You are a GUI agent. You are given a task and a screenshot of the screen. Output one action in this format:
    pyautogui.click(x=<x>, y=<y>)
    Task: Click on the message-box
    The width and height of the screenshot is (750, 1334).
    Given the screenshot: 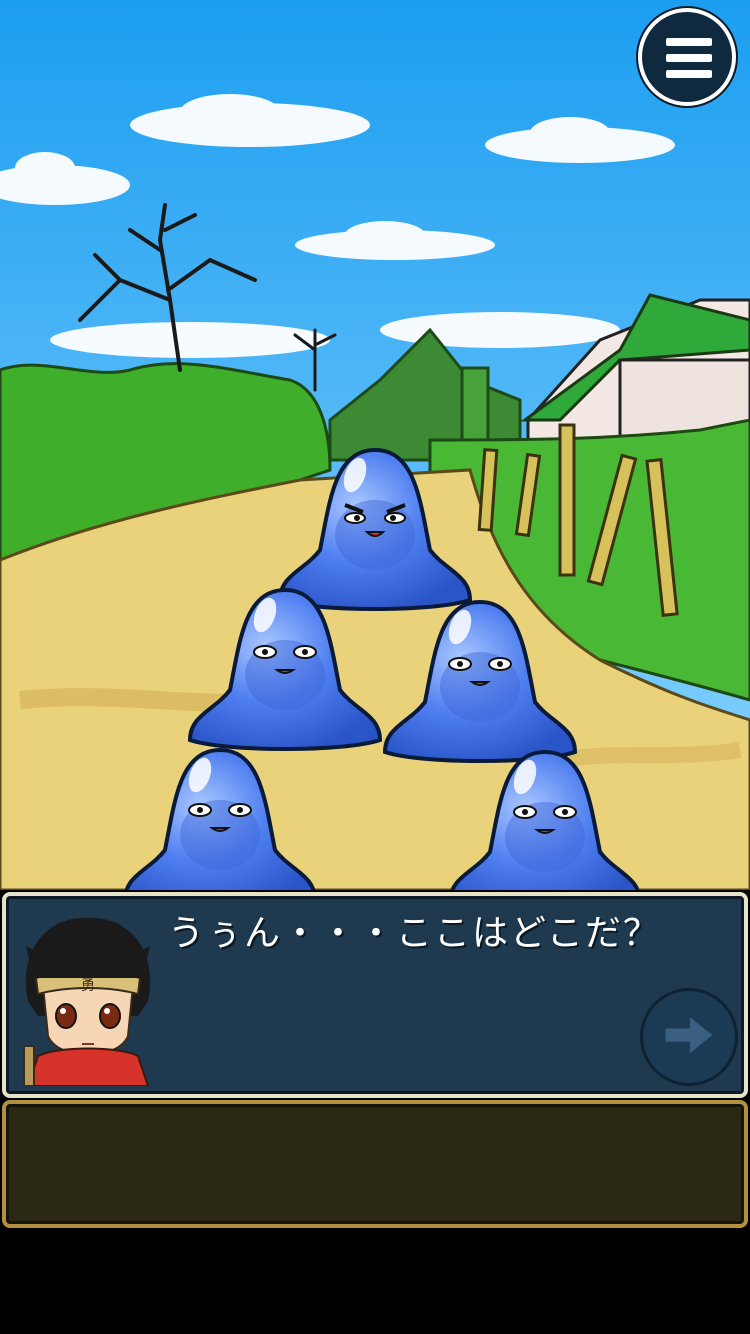 What is the action you would take?
    pyautogui.click(x=375, y=1164)
    